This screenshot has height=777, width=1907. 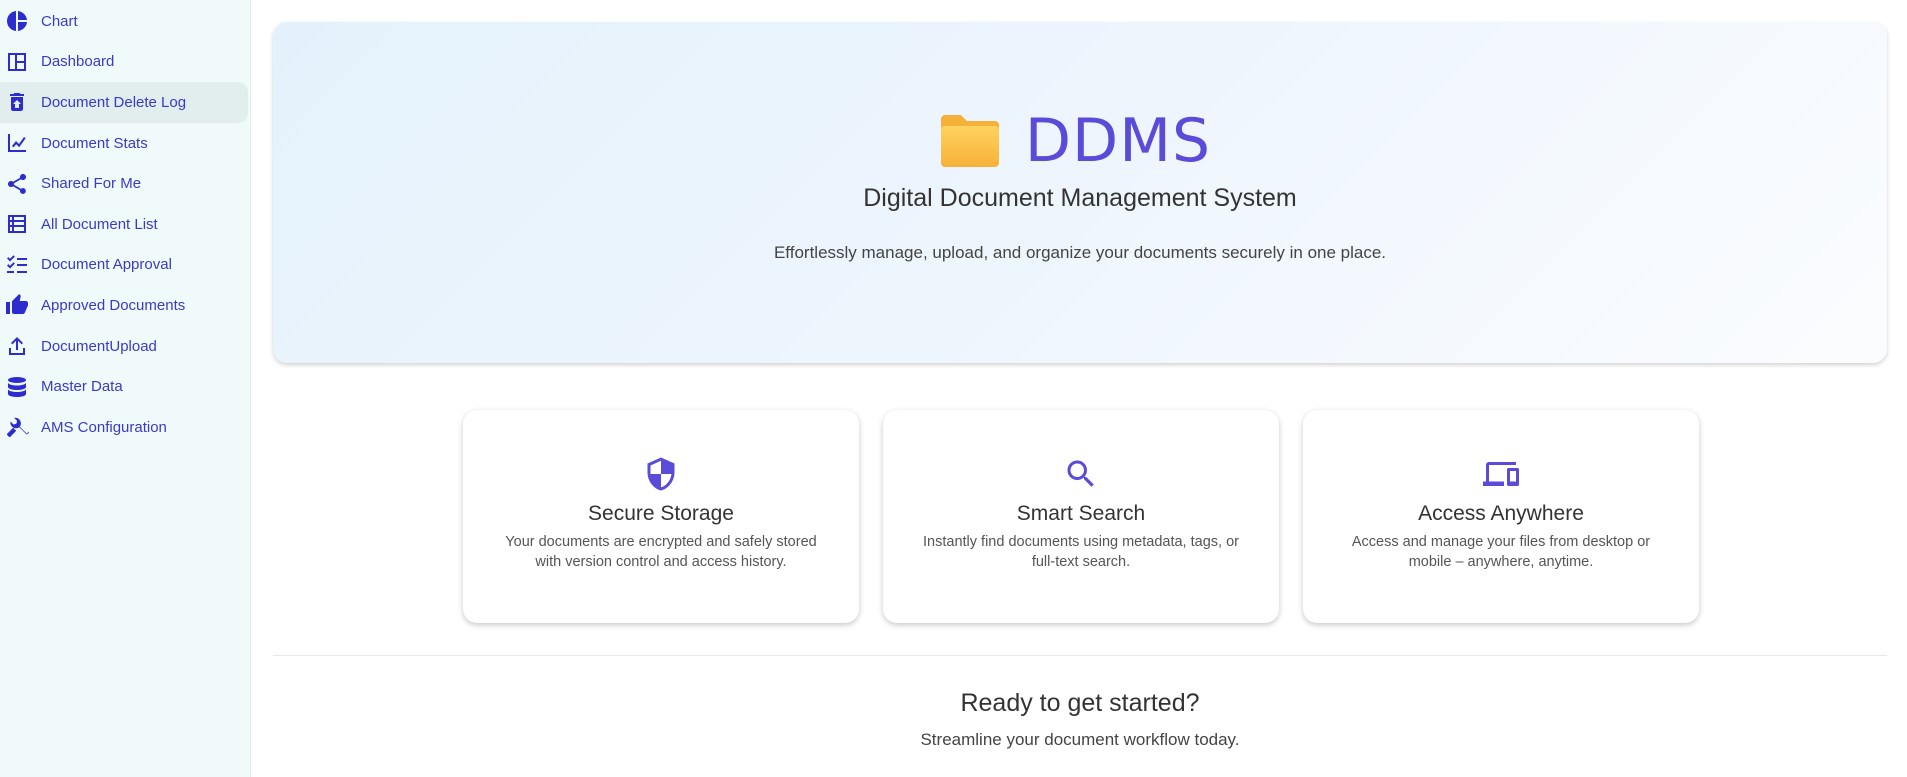 I want to click on share-icon, so click(x=17, y=184).